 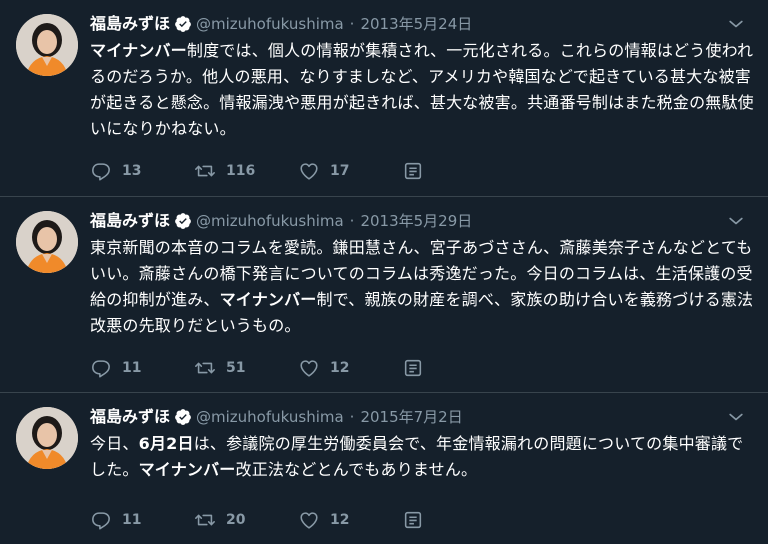 What do you see at coordinates (416, 221) in the screenshot?
I see `tweet-date: 2013年5月29日` at bounding box center [416, 221].